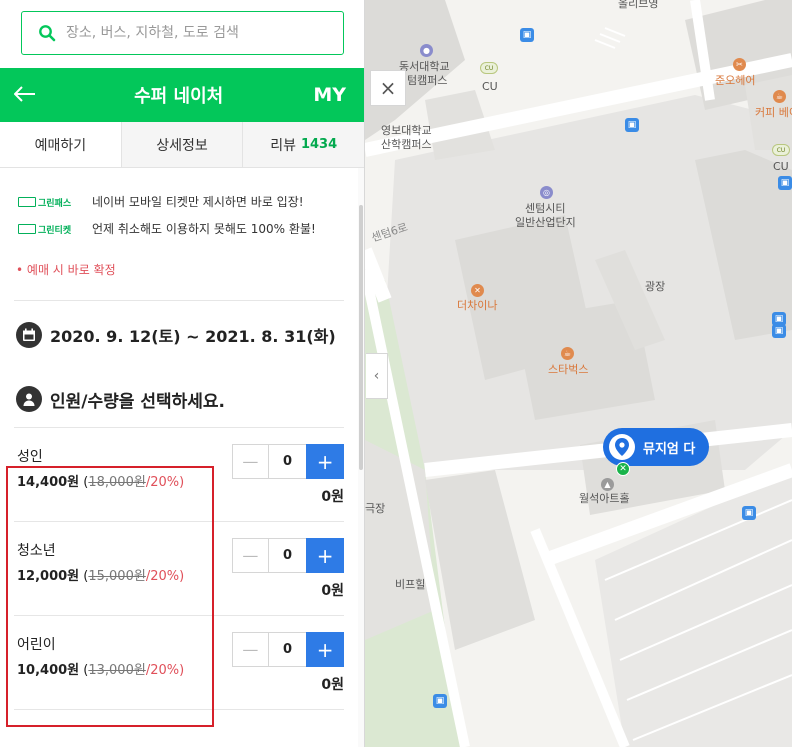  I want to click on green-ticket-badge: 그린티켓, so click(50, 229).